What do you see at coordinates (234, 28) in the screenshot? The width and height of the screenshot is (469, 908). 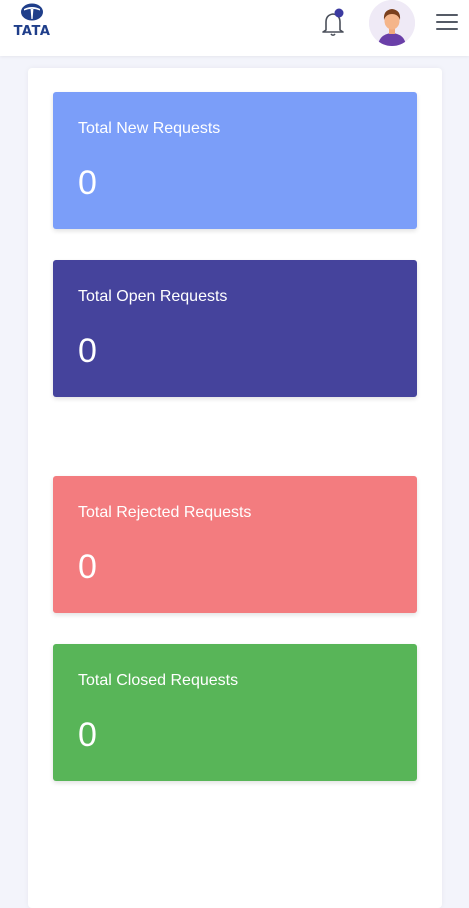 I see `app-header: TATA` at bounding box center [234, 28].